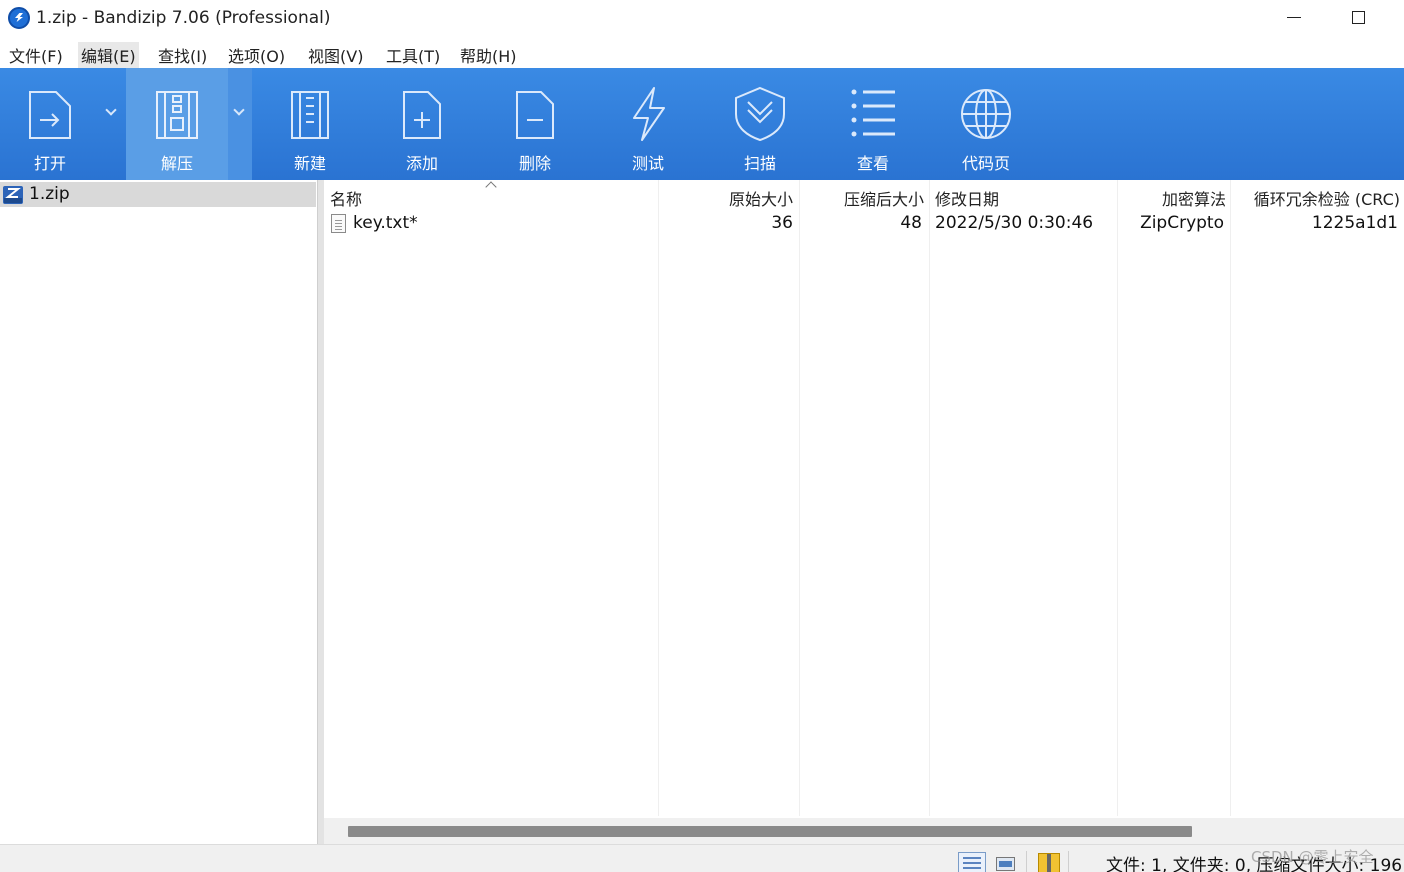 This screenshot has width=1404, height=872. What do you see at coordinates (770, 831) in the screenshot?
I see `scrollbar-thumb` at bounding box center [770, 831].